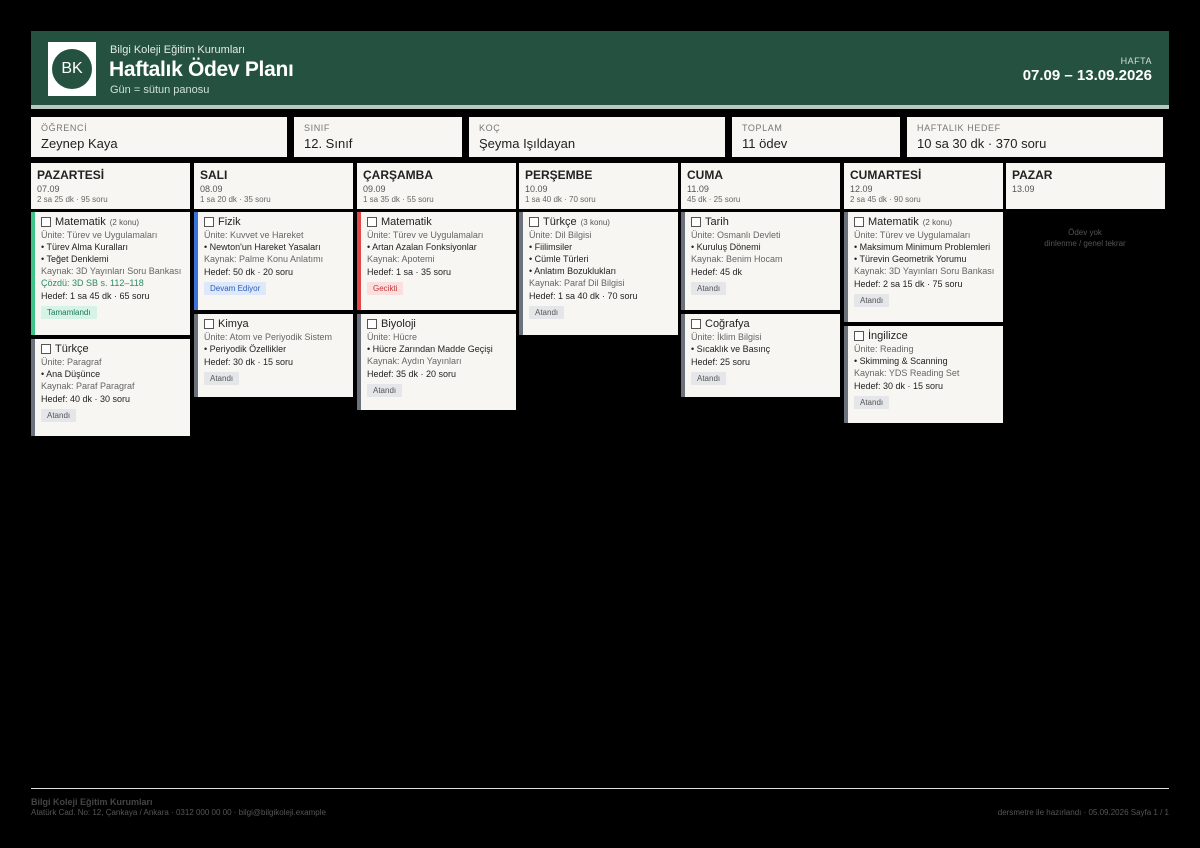 The height and width of the screenshot is (848, 1200). I want to click on topic-count: (3 konu), so click(595, 222).